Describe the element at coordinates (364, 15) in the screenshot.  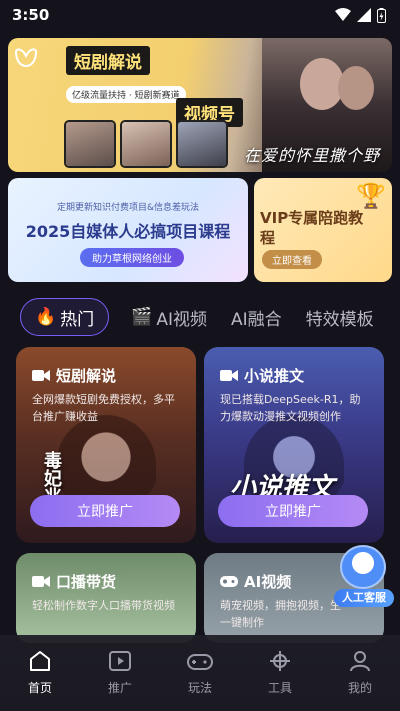
I see `signal-icon` at that location.